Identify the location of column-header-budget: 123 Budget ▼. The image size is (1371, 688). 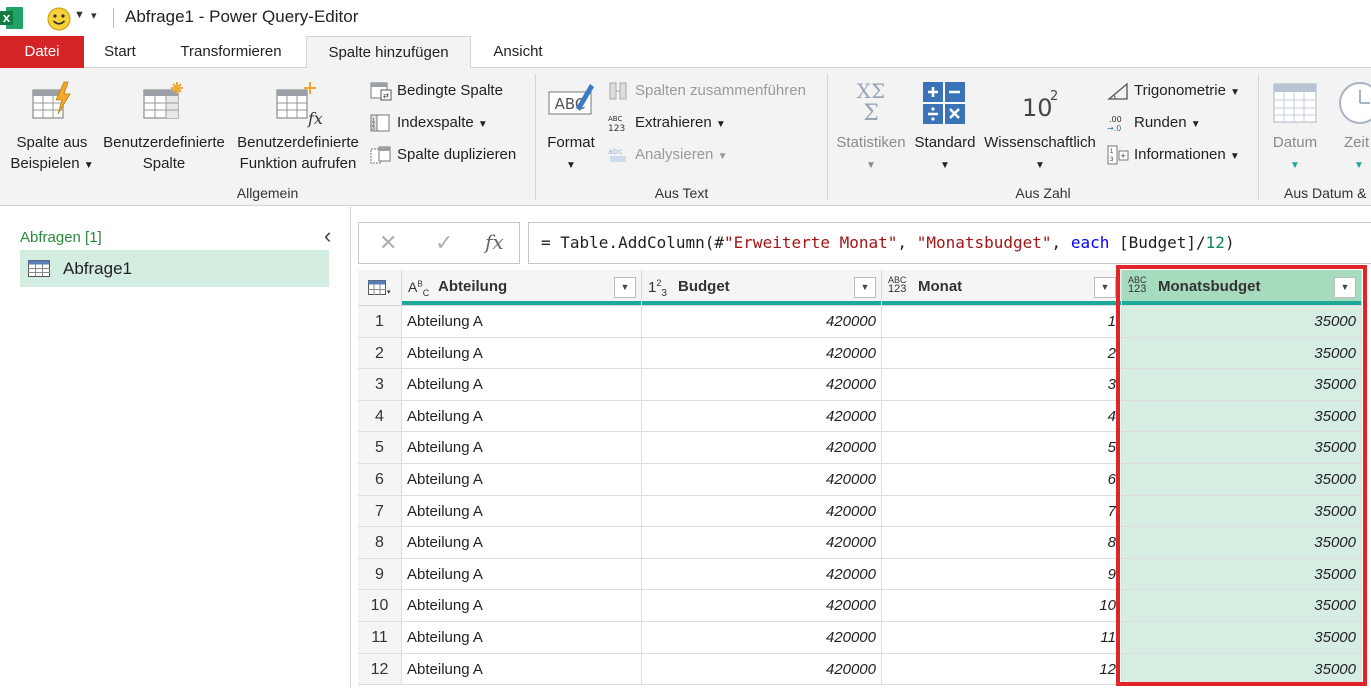
(762, 288).